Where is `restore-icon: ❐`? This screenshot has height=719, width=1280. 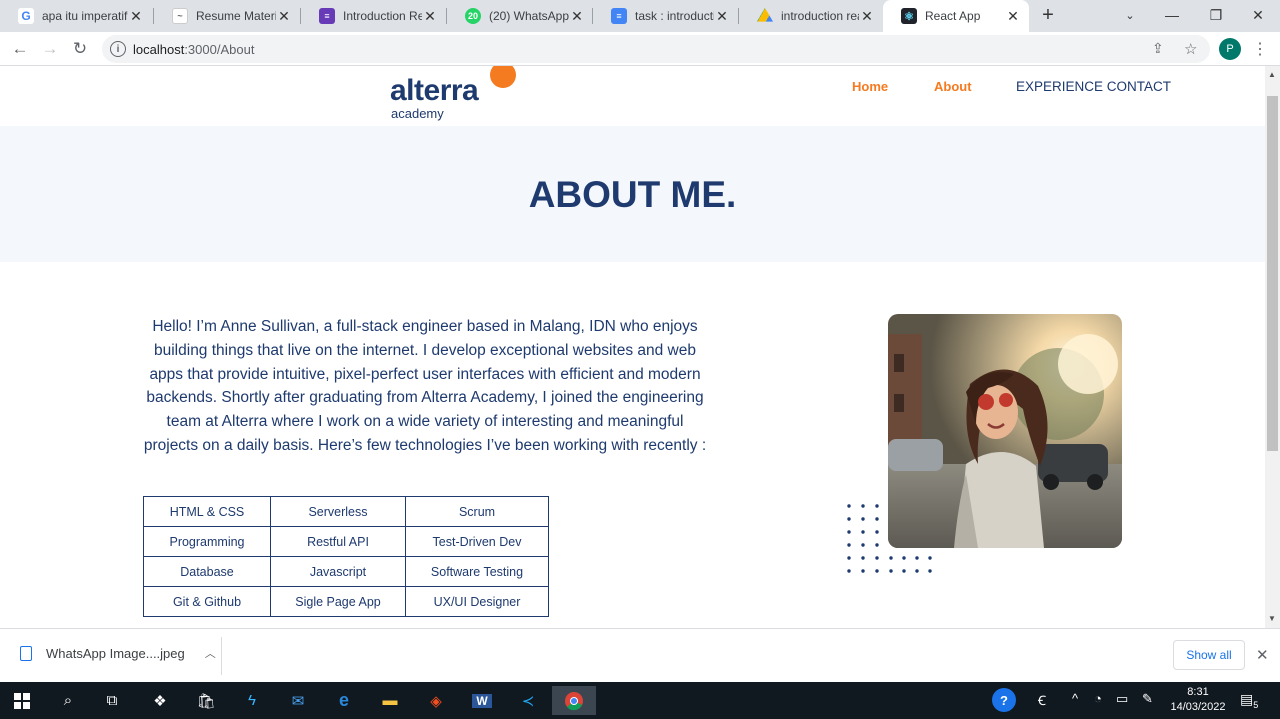
restore-icon: ❐ is located at coordinates (1216, 14).